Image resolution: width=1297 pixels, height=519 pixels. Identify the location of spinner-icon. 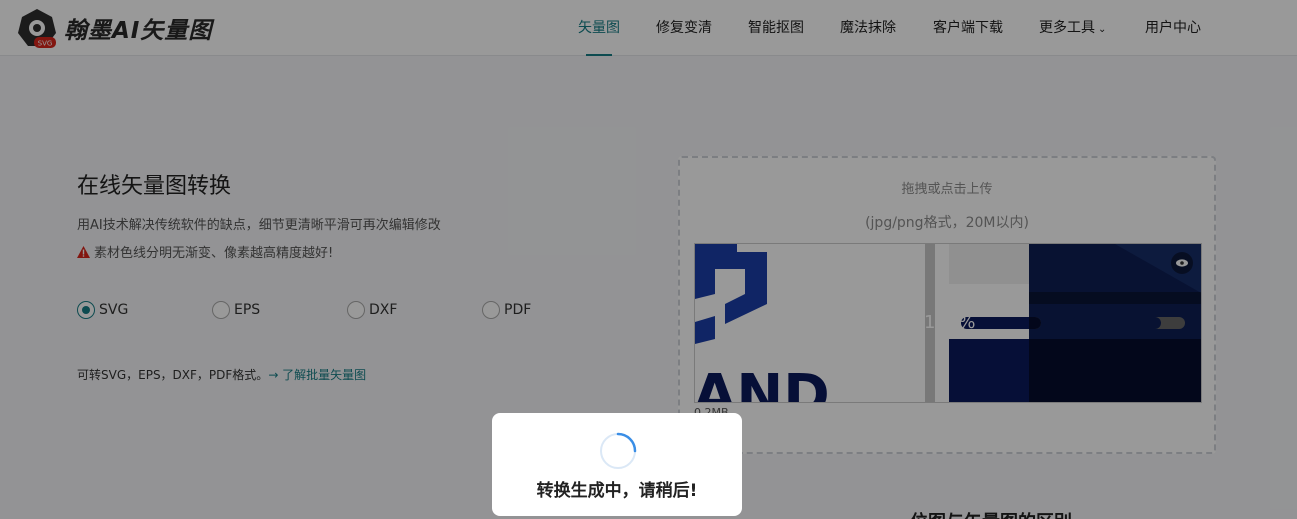
(618, 450).